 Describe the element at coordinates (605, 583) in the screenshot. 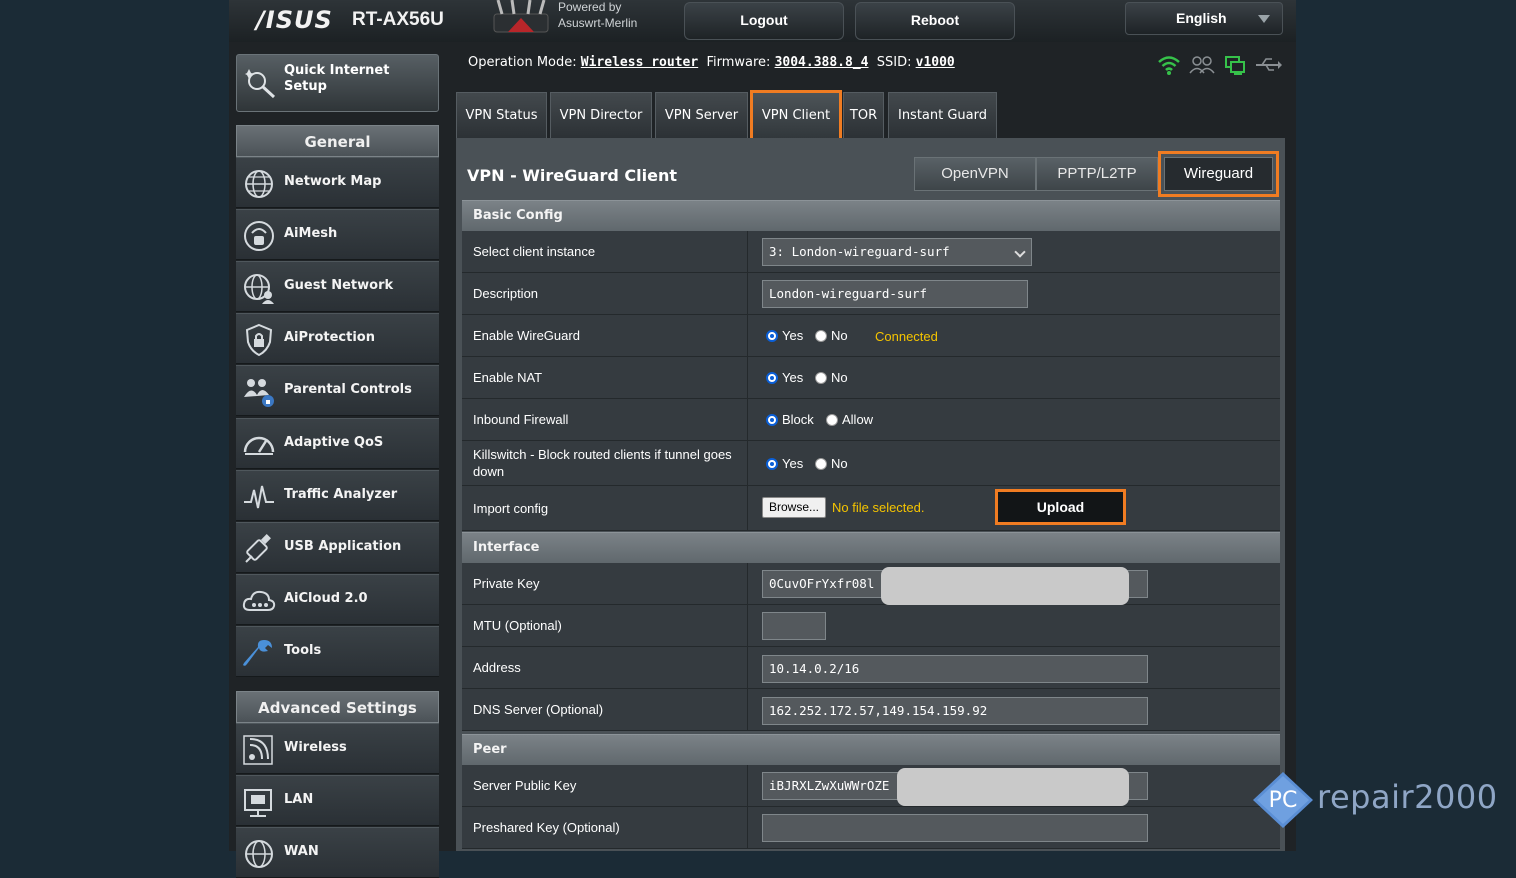

I see `private-key-label: Private Key` at that location.